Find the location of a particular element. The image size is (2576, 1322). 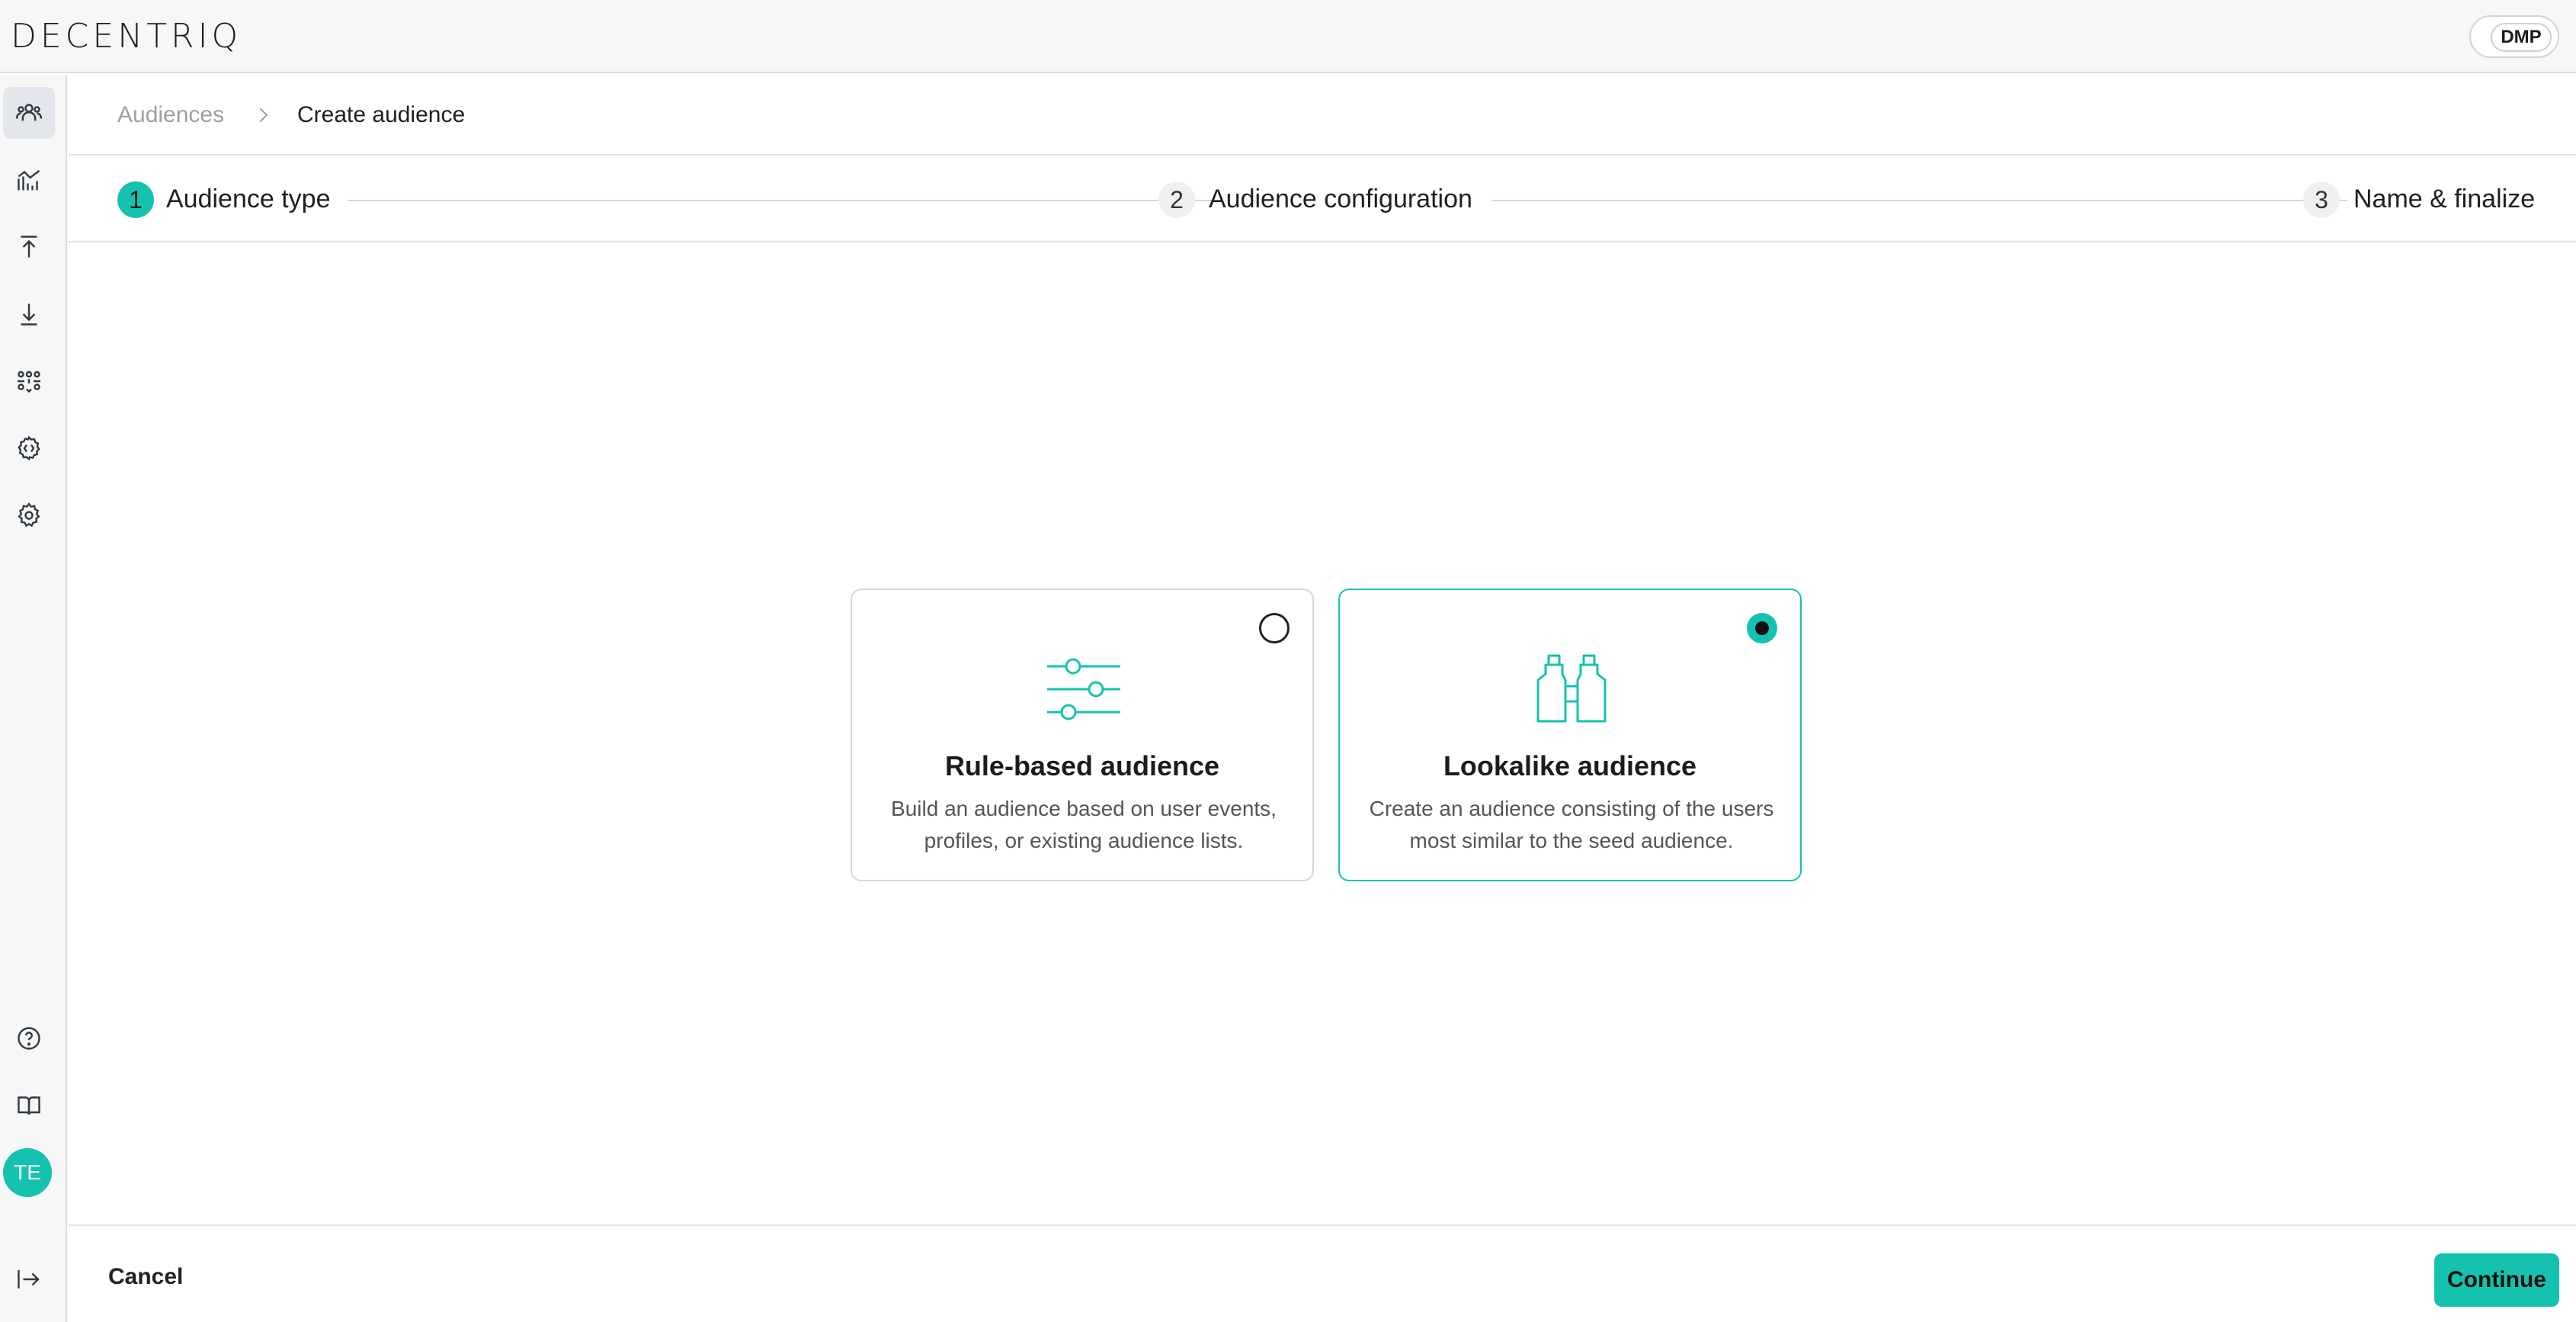

app-logo: DECENTRIQ is located at coordinates (126, 36).